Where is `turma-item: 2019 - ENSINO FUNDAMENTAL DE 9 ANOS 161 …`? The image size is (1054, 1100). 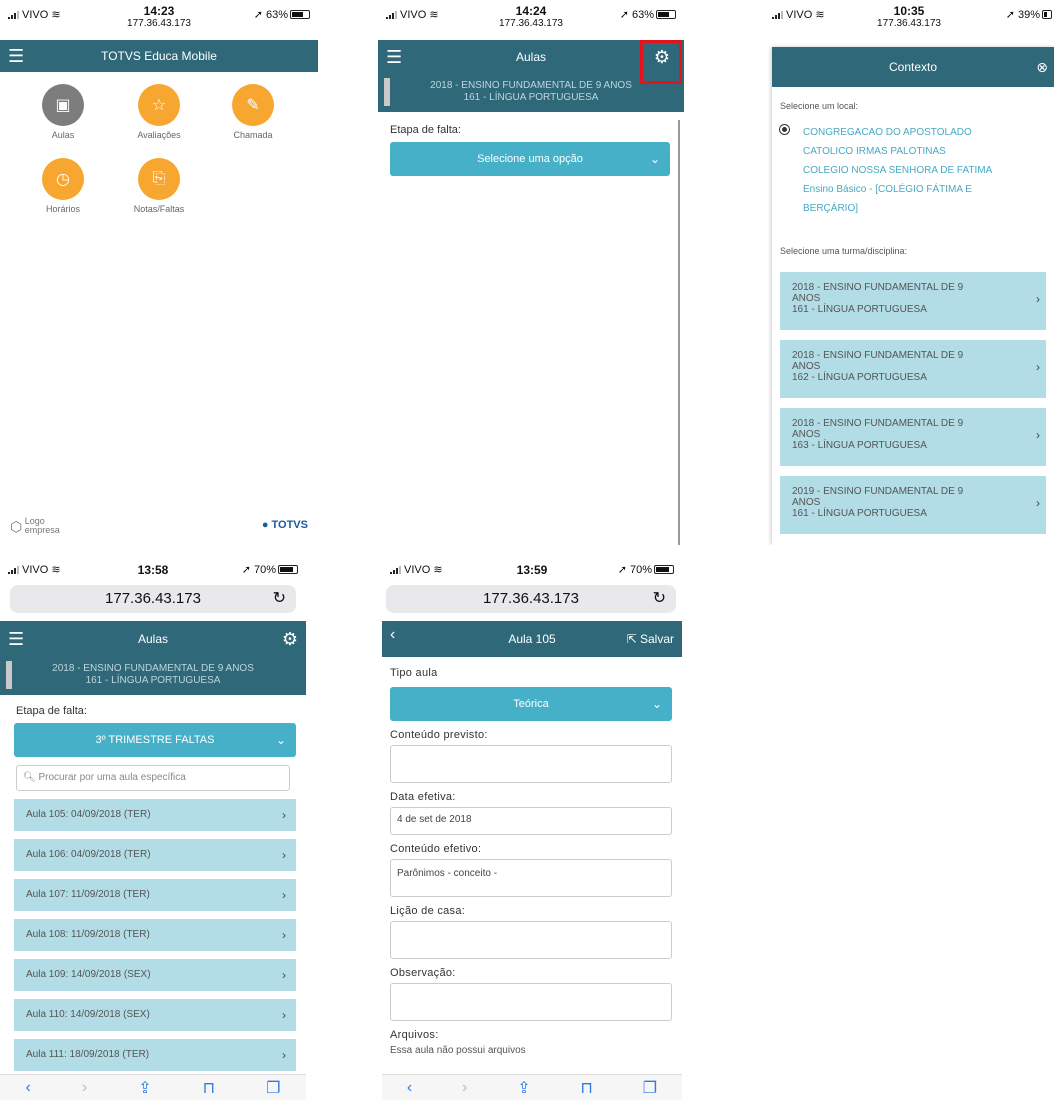
turma-item: 2019 - ENSINO FUNDAMENTAL DE 9 ANOS 161 … is located at coordinates (913, 505).